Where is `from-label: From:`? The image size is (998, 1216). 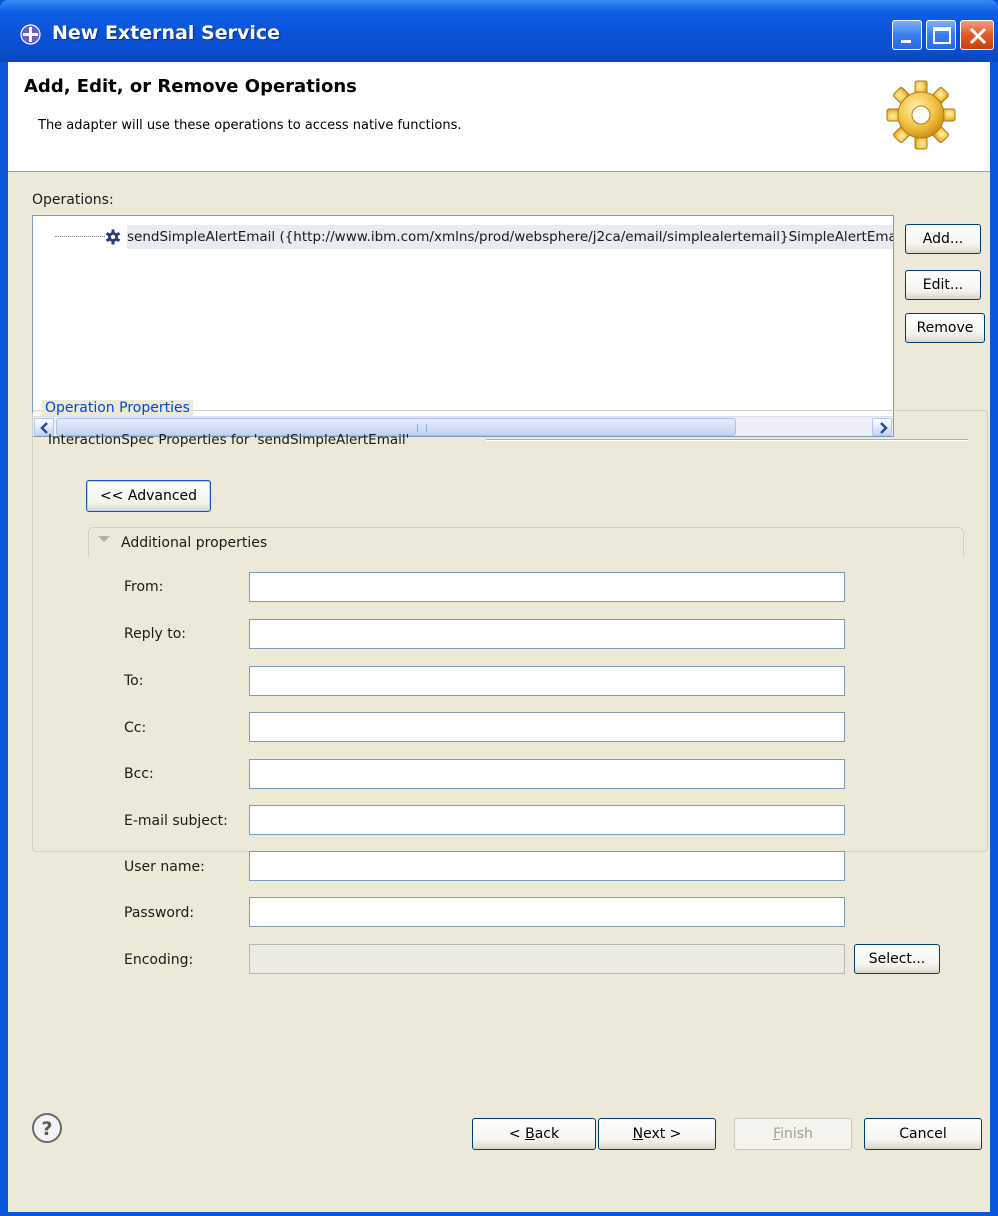
from-label: From: is located at coordinates (144, 587).